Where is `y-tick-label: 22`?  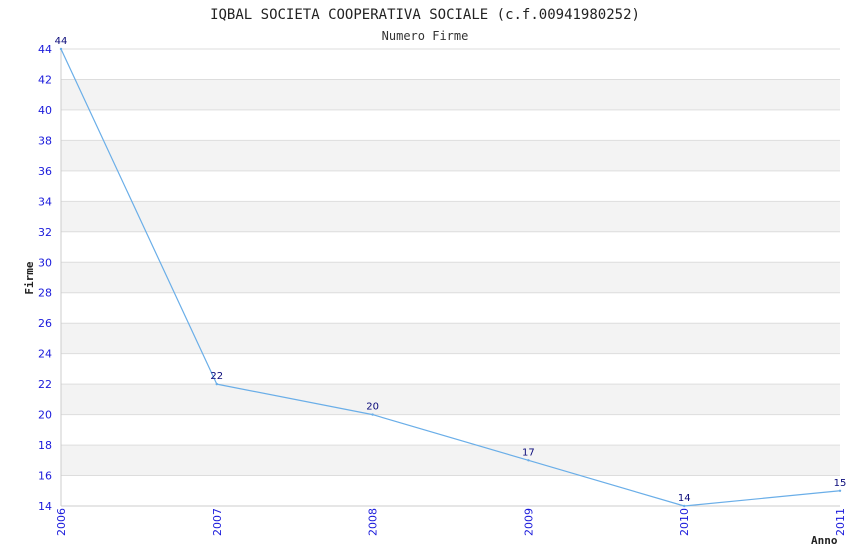 y-tick-label: 22 is located at coordinates (45, 384).